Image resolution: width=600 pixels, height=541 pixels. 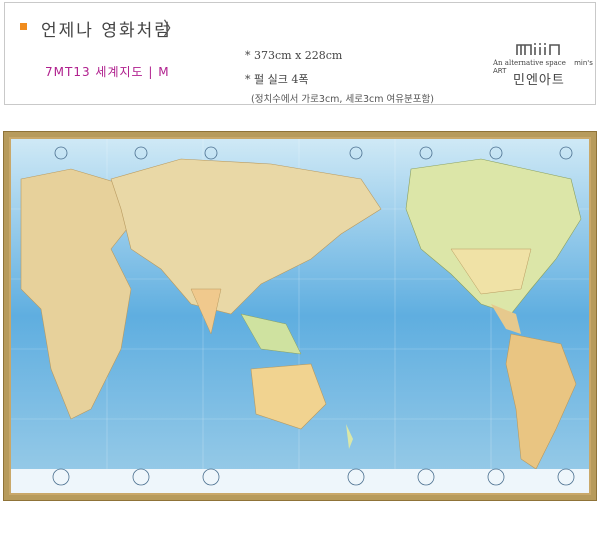 What do you see at coordinates (106, 31) in the screenshot?
I see `product-title: 언제나 영화처럼` at bounding box center [106, 31].